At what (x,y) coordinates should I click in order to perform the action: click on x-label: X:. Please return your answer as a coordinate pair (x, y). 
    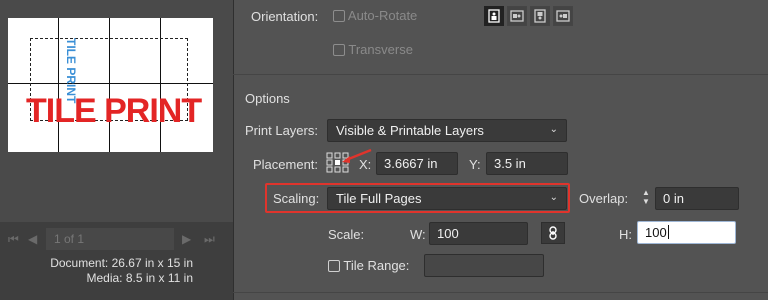
    Looking at the image, I should click on (365, 164).